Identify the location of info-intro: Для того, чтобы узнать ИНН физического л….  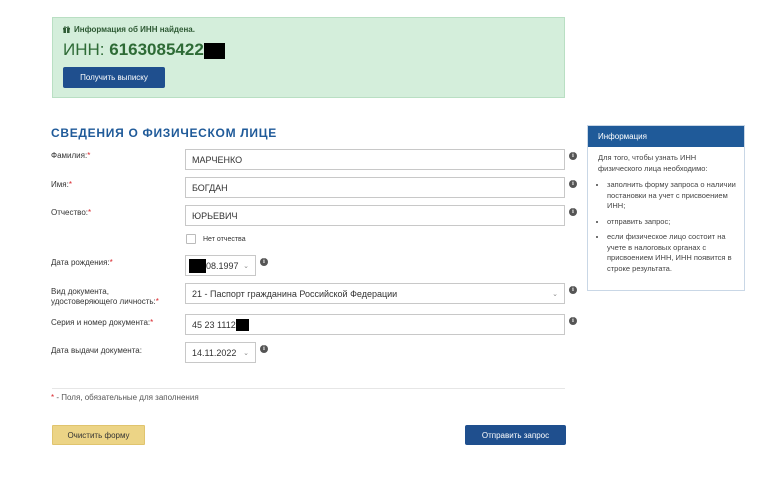
(653, 163).